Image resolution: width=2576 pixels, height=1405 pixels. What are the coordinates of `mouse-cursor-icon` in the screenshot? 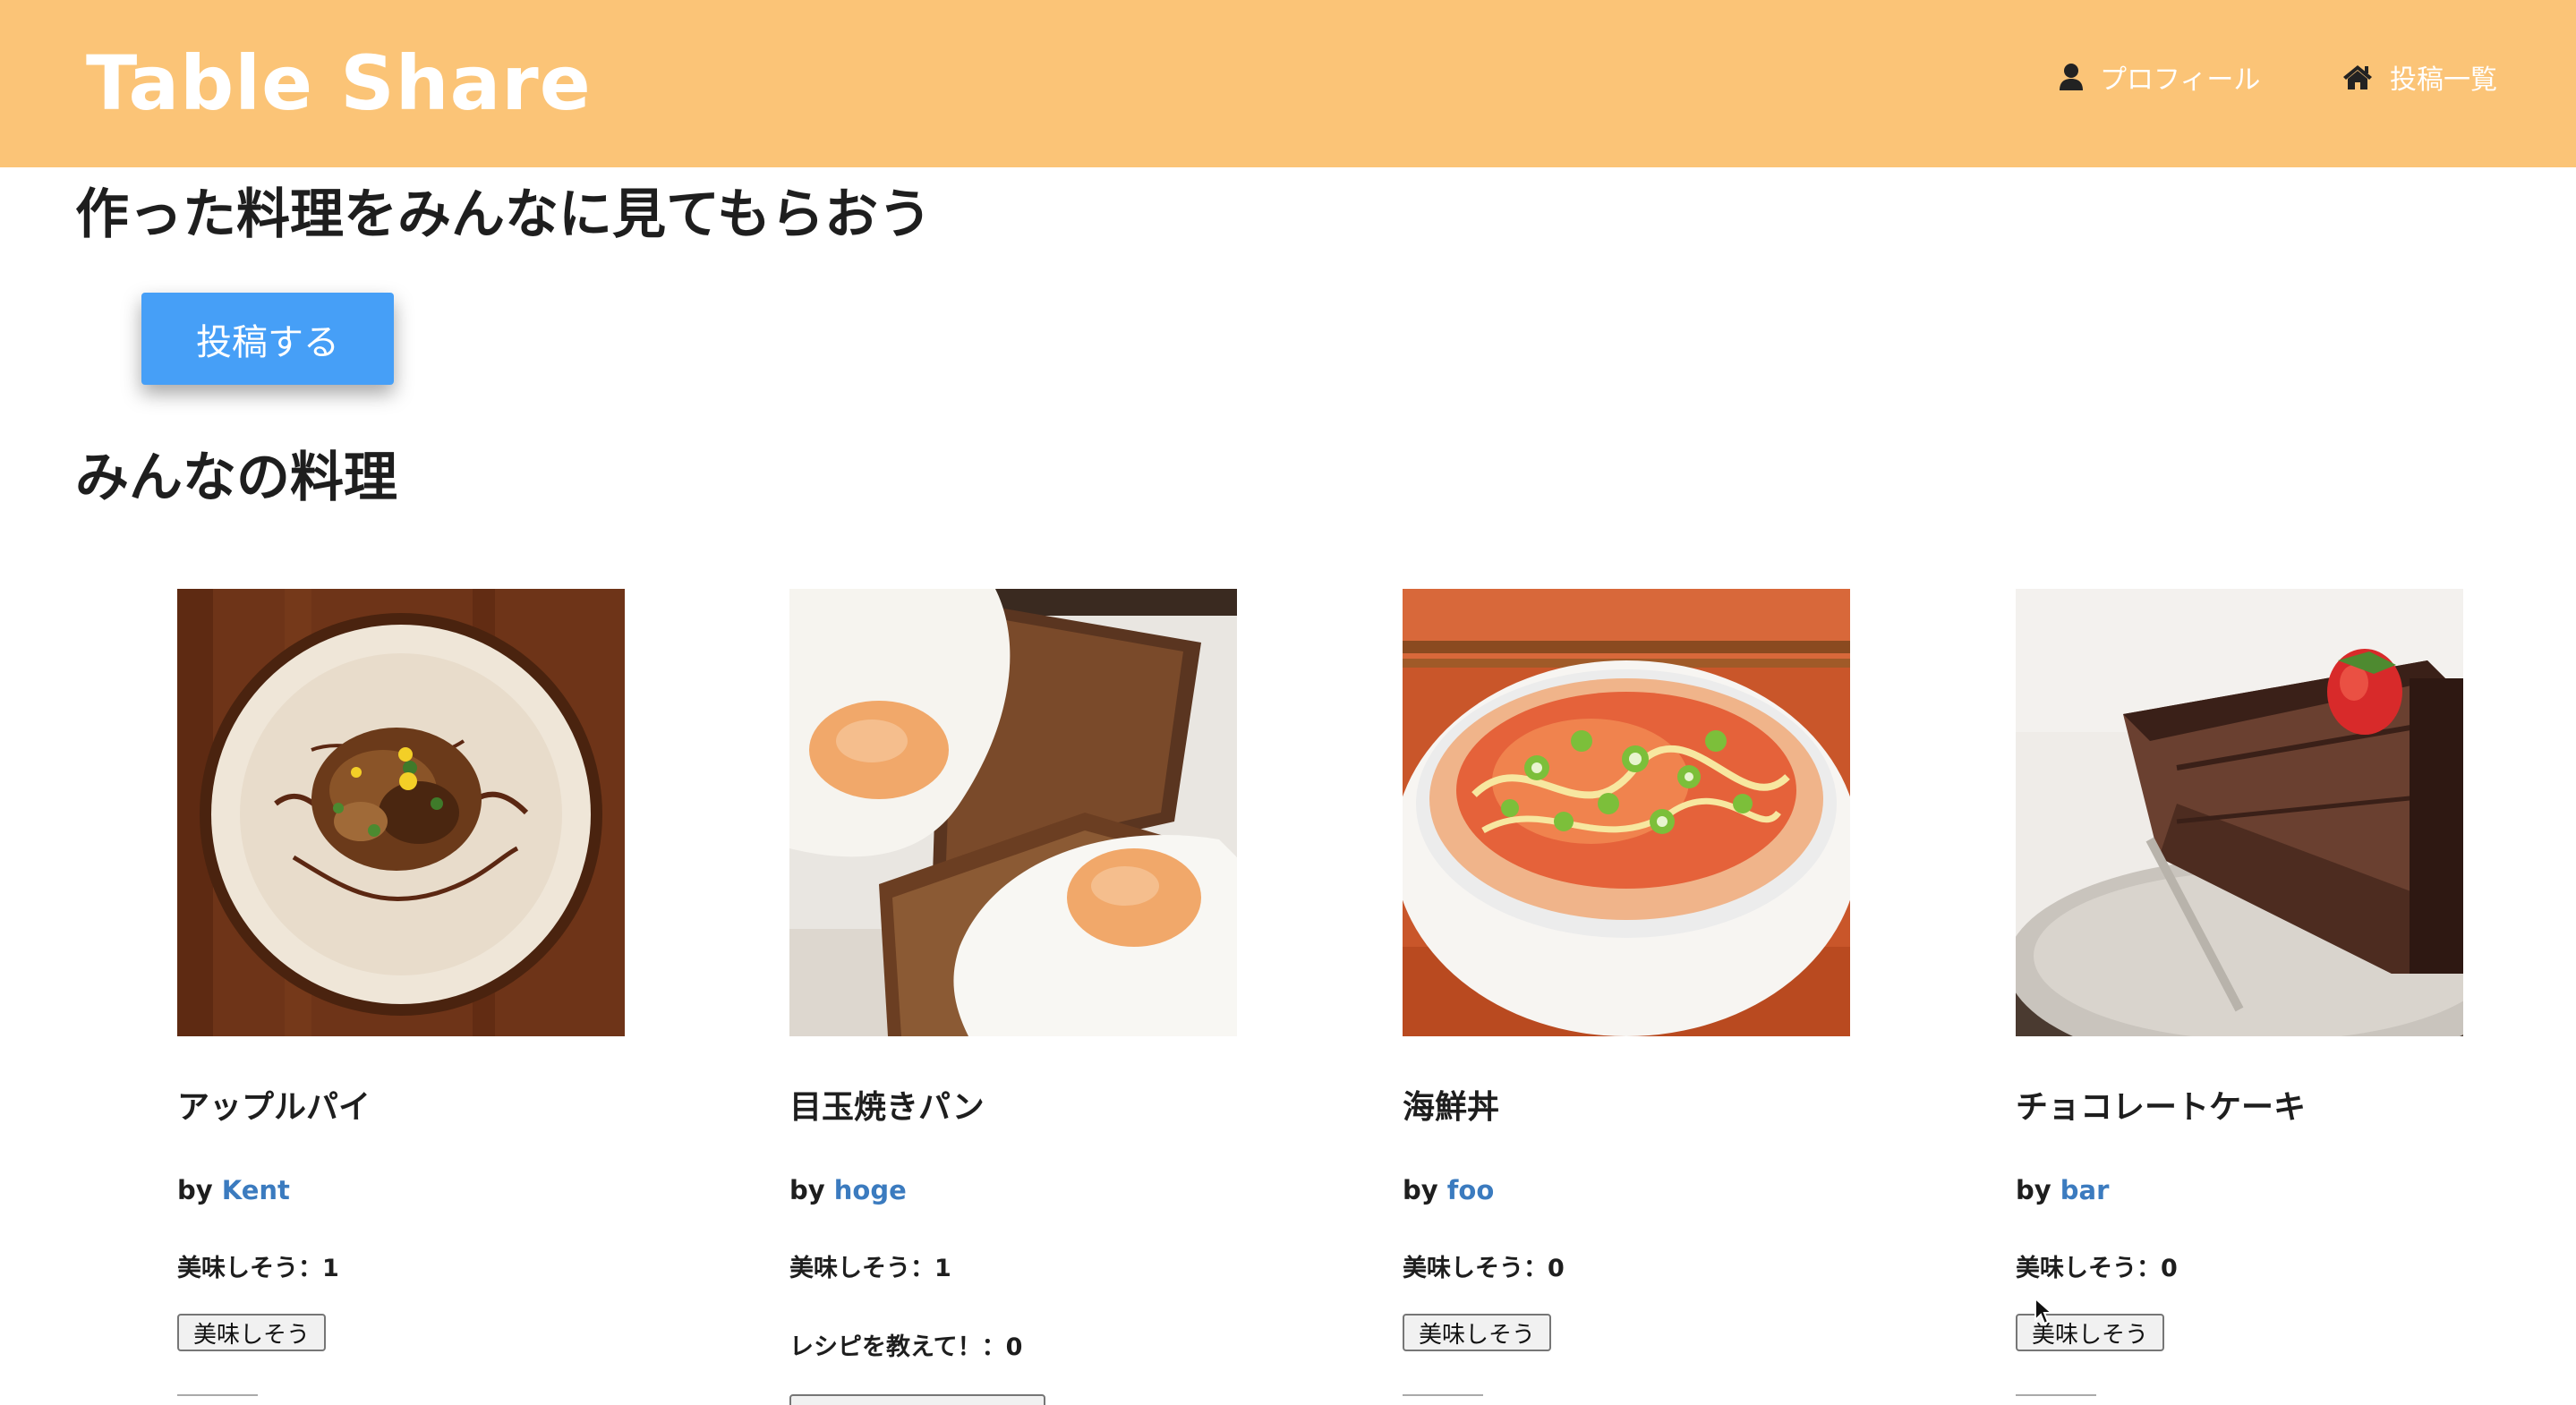 It's located at (2043, 1311).